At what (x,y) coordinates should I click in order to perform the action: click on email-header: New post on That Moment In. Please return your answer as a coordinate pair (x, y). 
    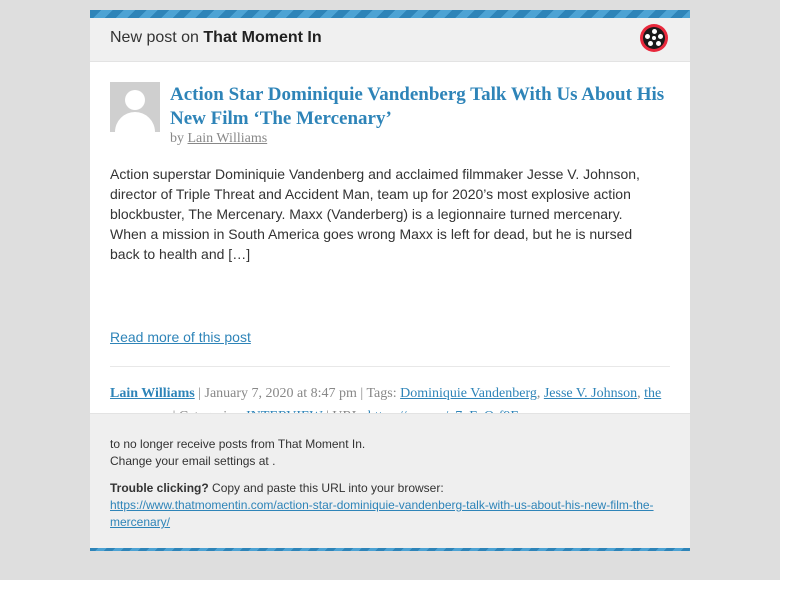
    Looking at the image, I should click on (390, 40).